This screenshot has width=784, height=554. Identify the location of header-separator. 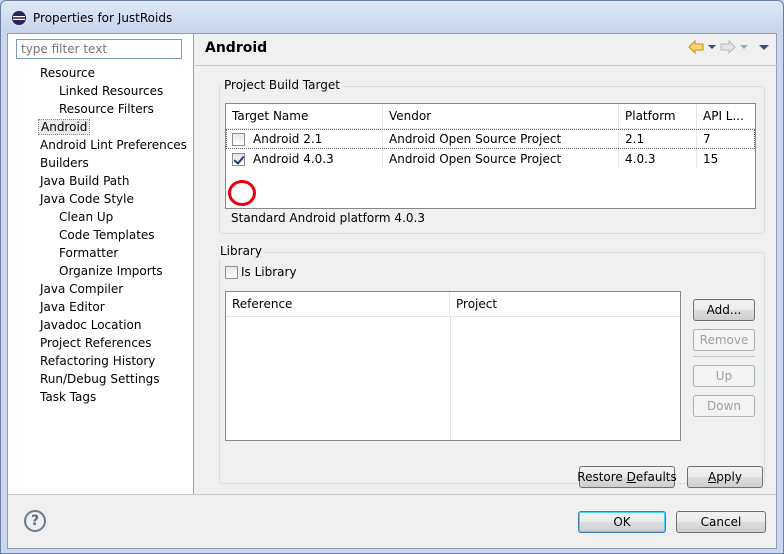
(486, 65).